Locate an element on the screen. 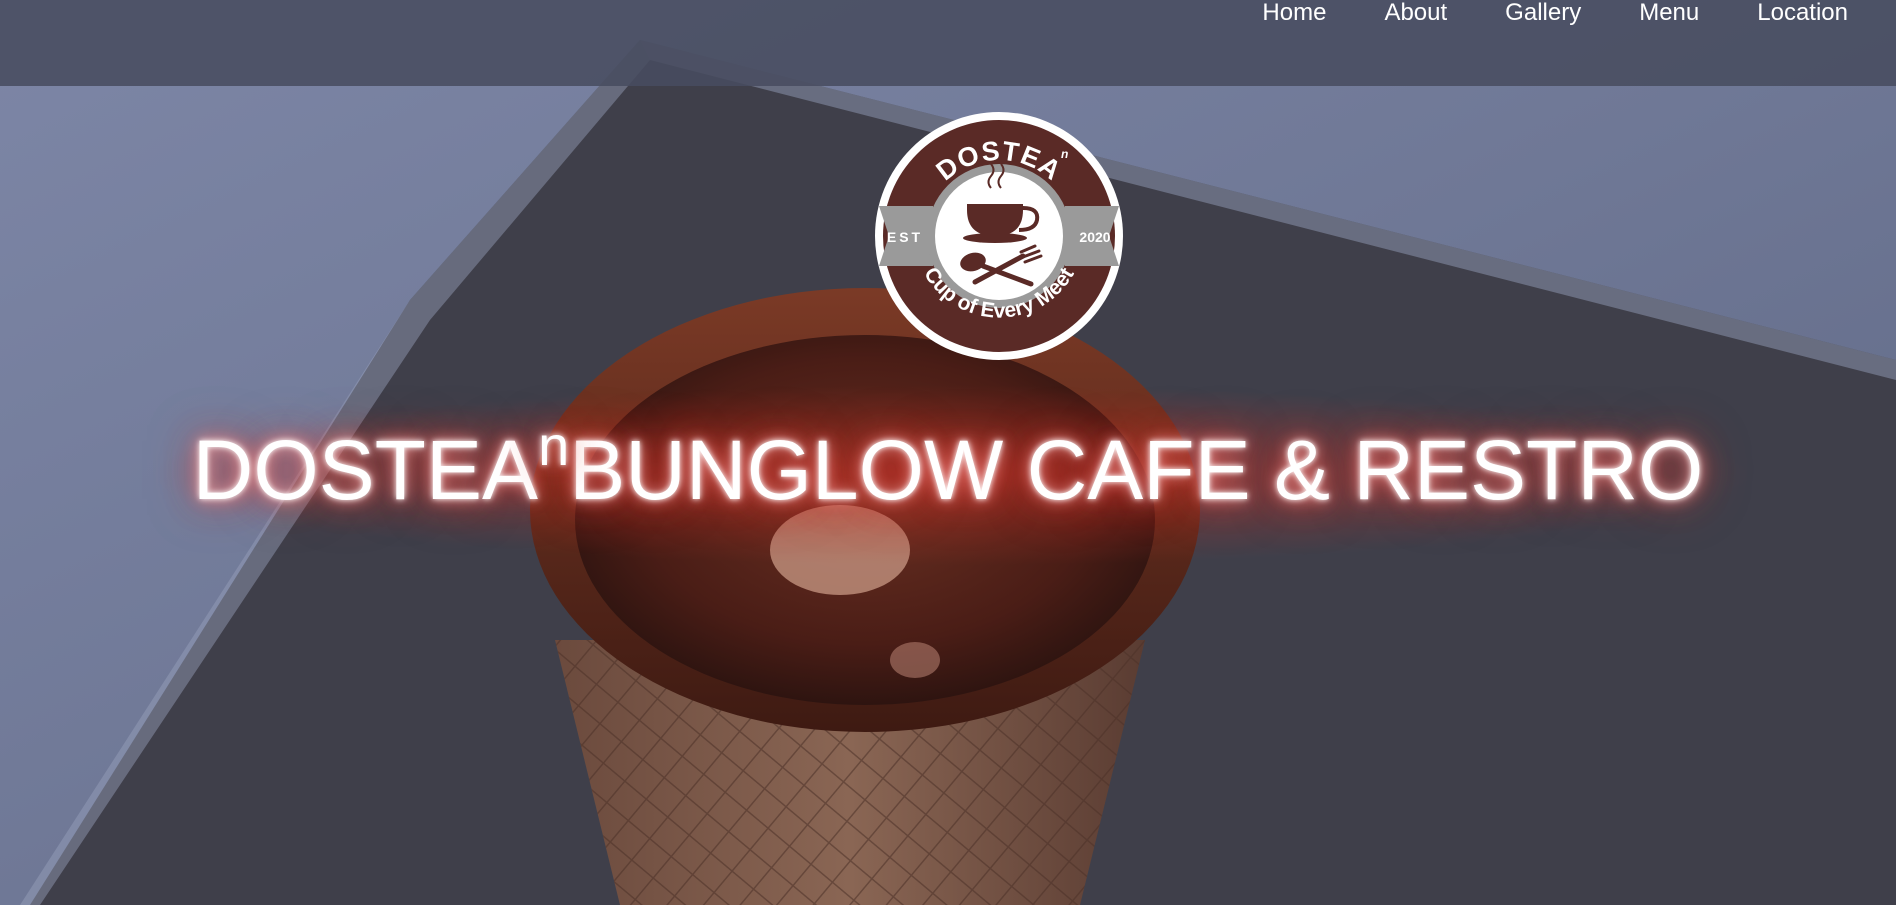 This screenshot has width=1896, height=905. nav-link-menu: Menu is located at coordinates (1640, 13).